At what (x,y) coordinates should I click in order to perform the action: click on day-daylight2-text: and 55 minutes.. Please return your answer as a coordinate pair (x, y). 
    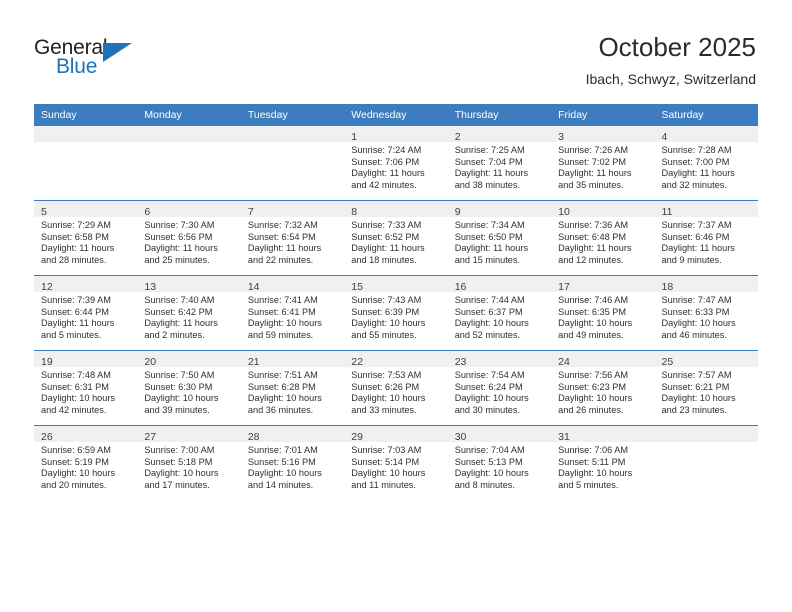
    Looking at the image, I should click on (384, 334).